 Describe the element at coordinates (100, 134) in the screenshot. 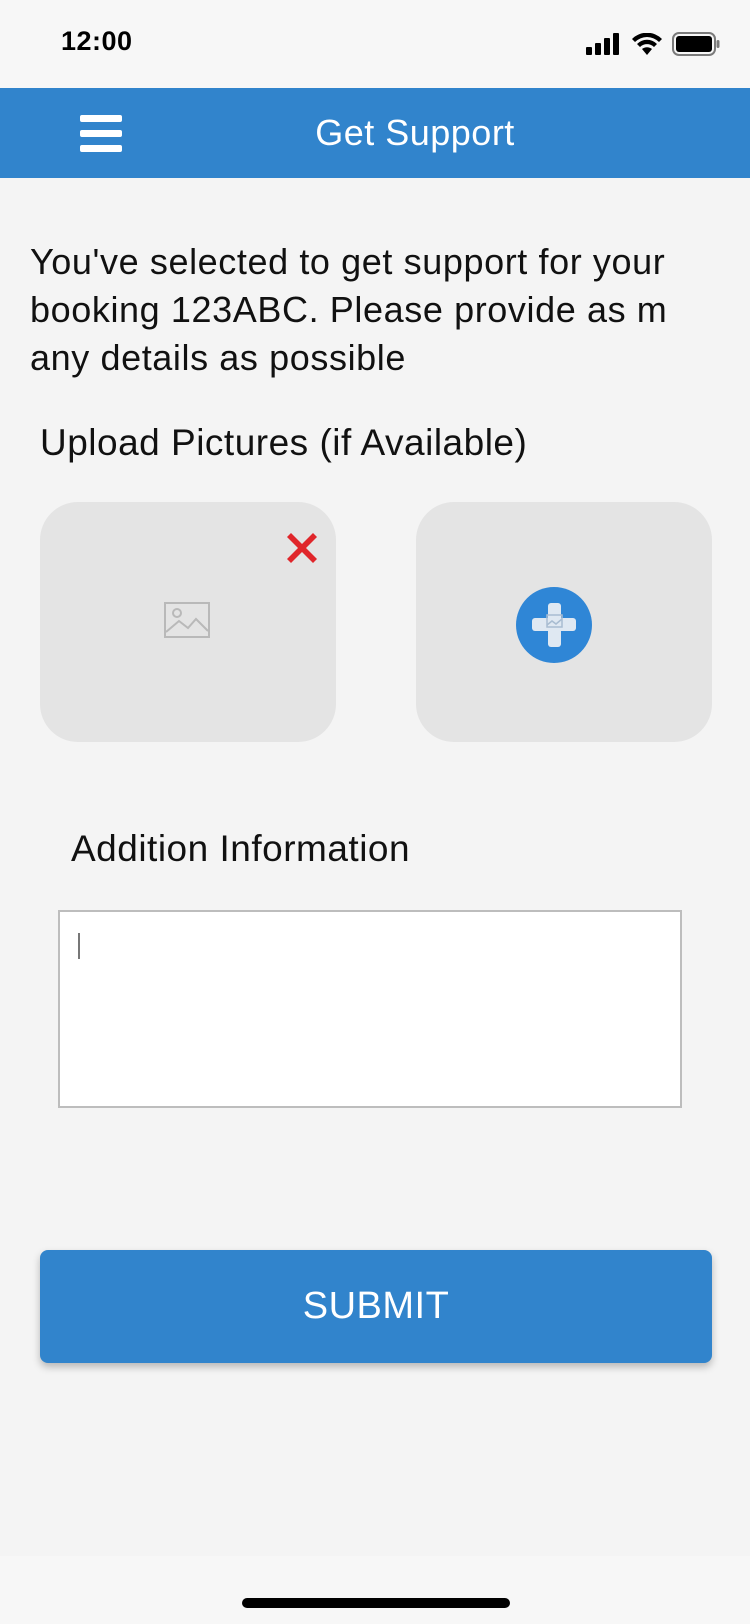

I see `hamburger-menu-icon` at that location.